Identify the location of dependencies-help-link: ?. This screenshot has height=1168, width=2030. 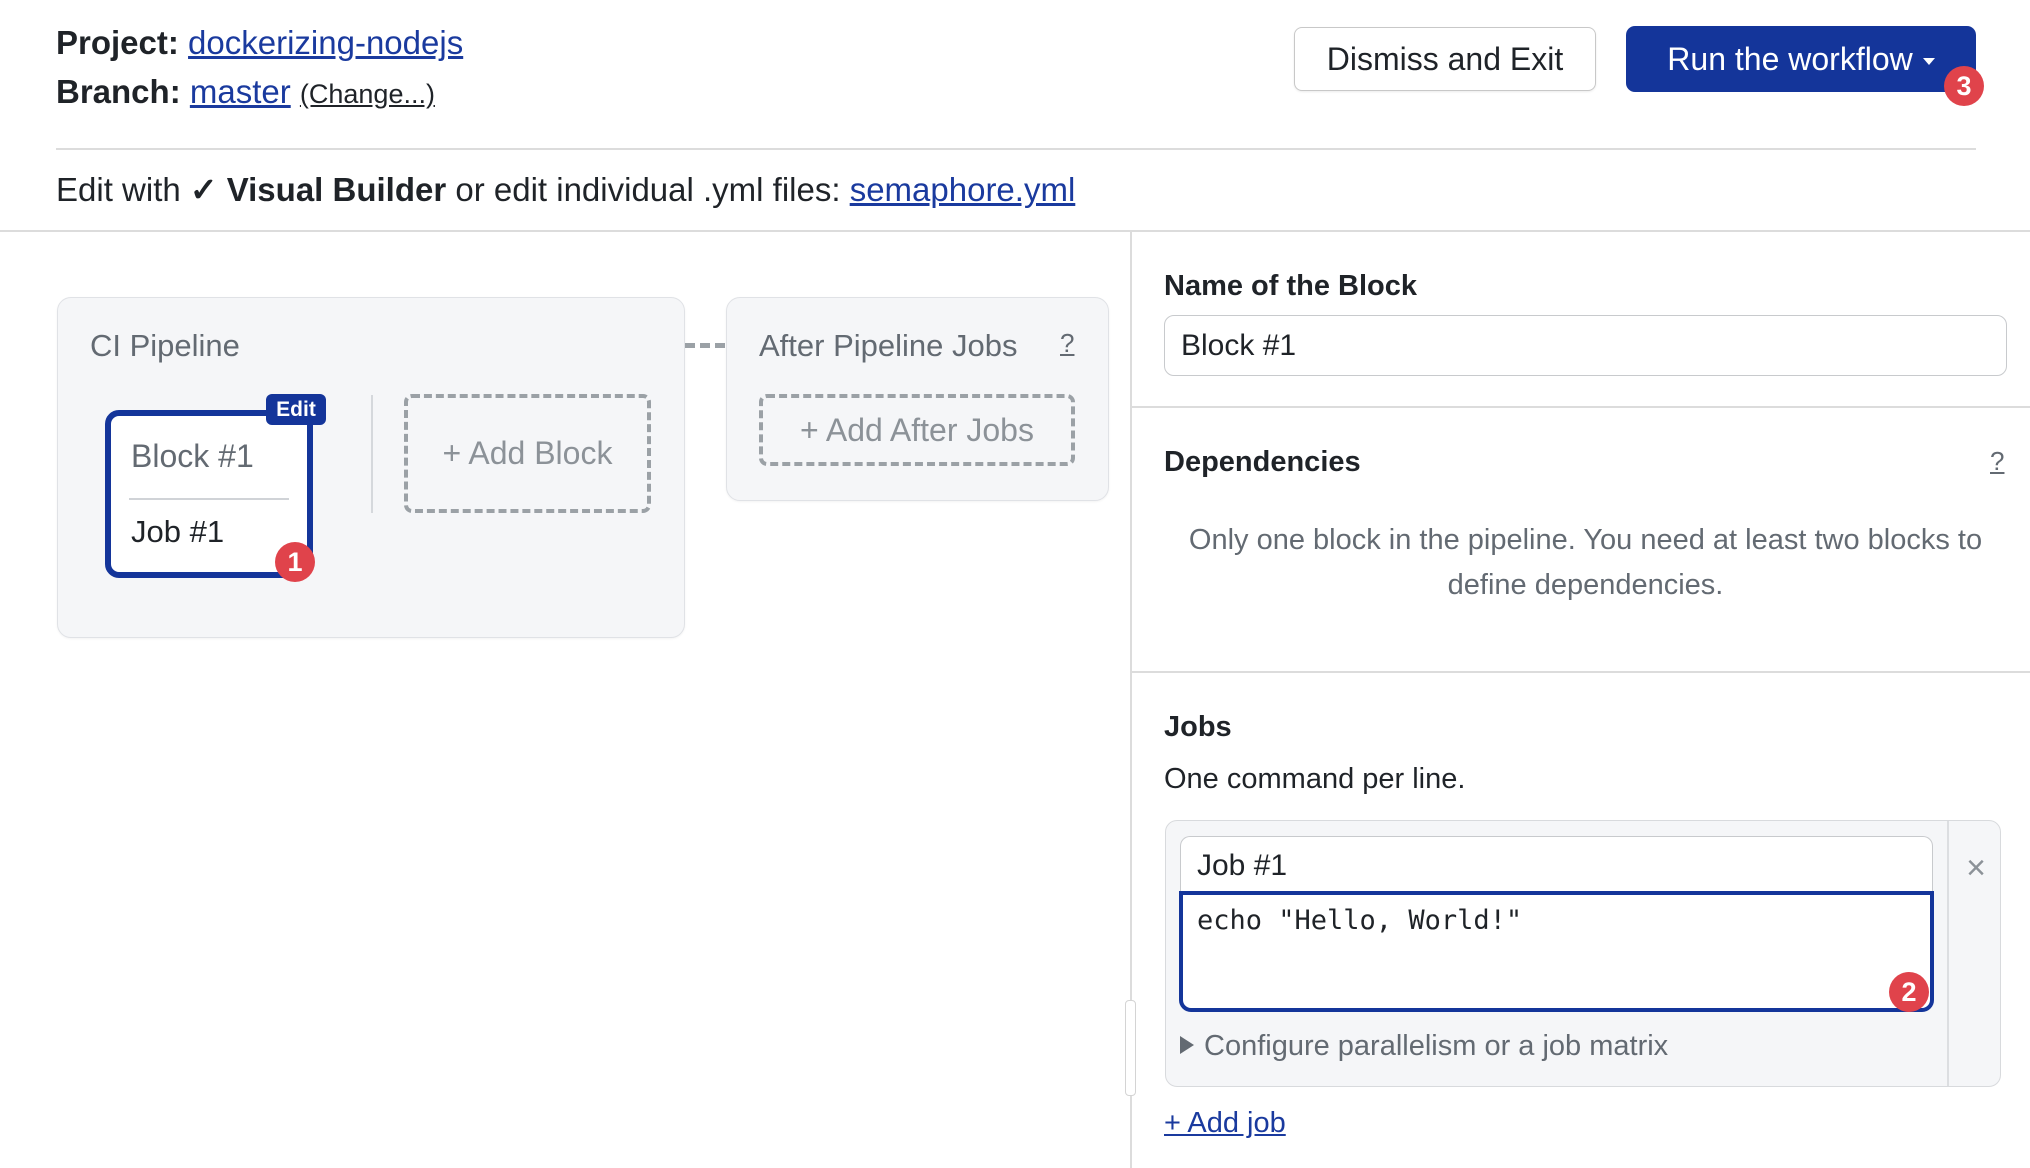
(1997, 461).